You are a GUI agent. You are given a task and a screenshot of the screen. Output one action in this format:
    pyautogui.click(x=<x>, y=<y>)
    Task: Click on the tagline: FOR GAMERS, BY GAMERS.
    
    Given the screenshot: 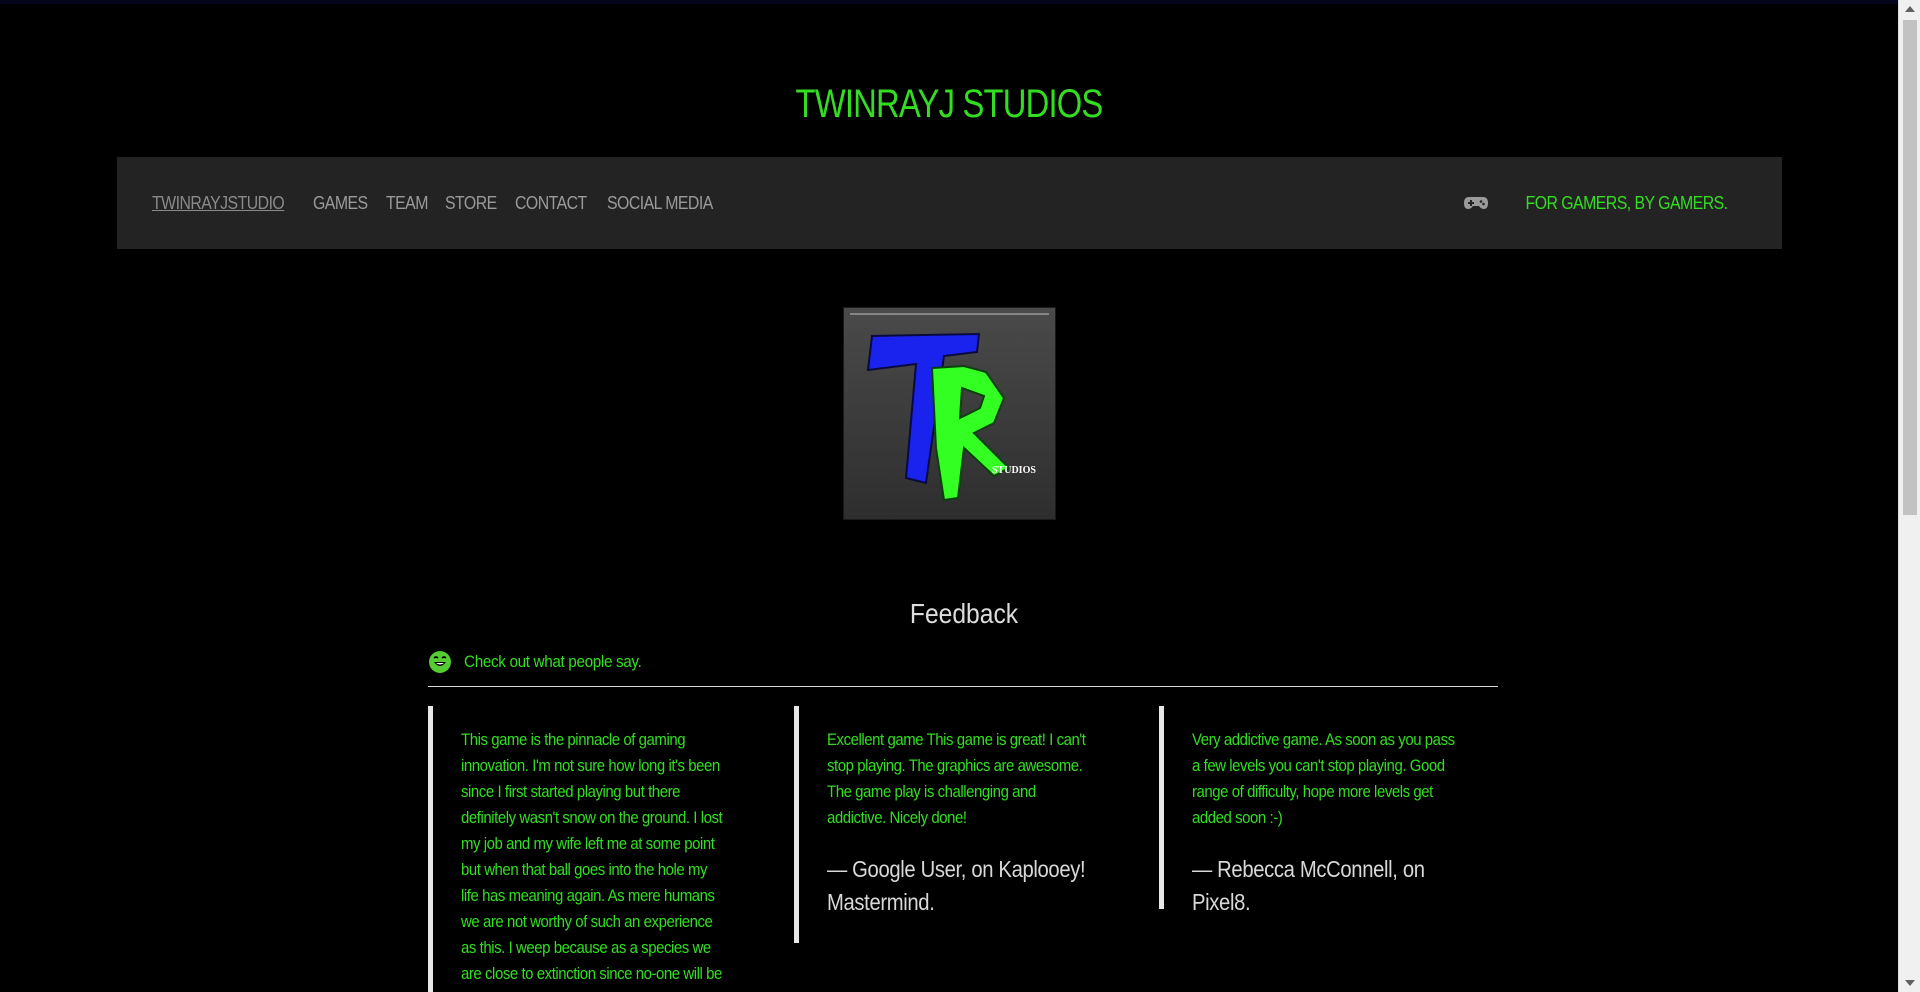 What is the action you would take?
    pyautogui.click(x=1596, y=203)
    